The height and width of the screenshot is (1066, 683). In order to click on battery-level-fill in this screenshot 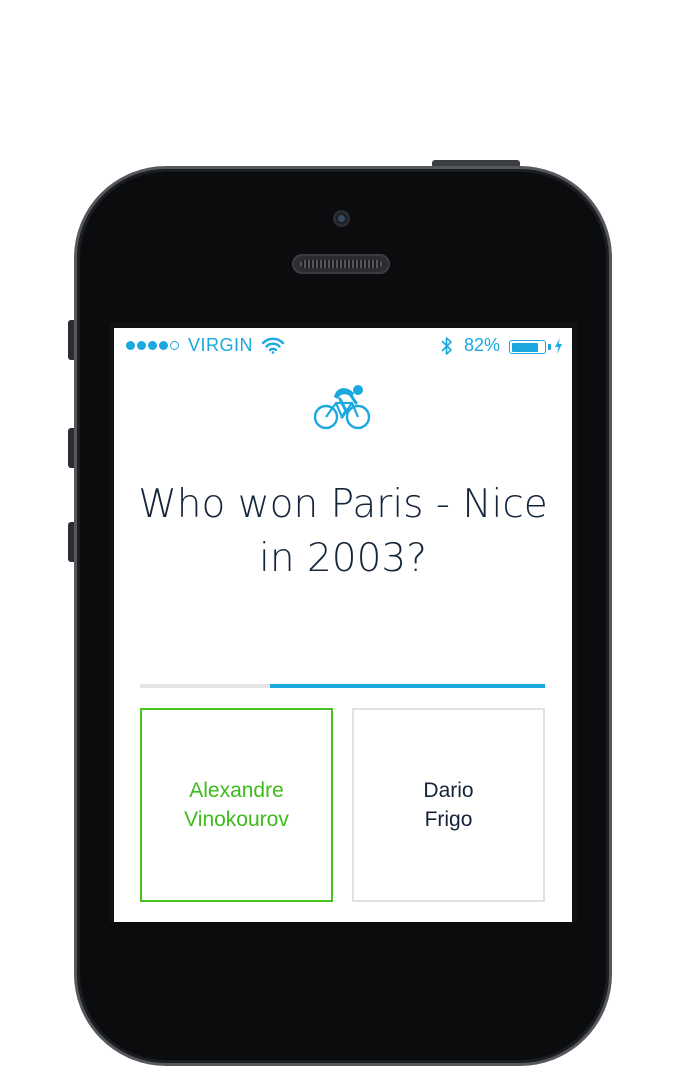, I will do `click(524, 347)`.